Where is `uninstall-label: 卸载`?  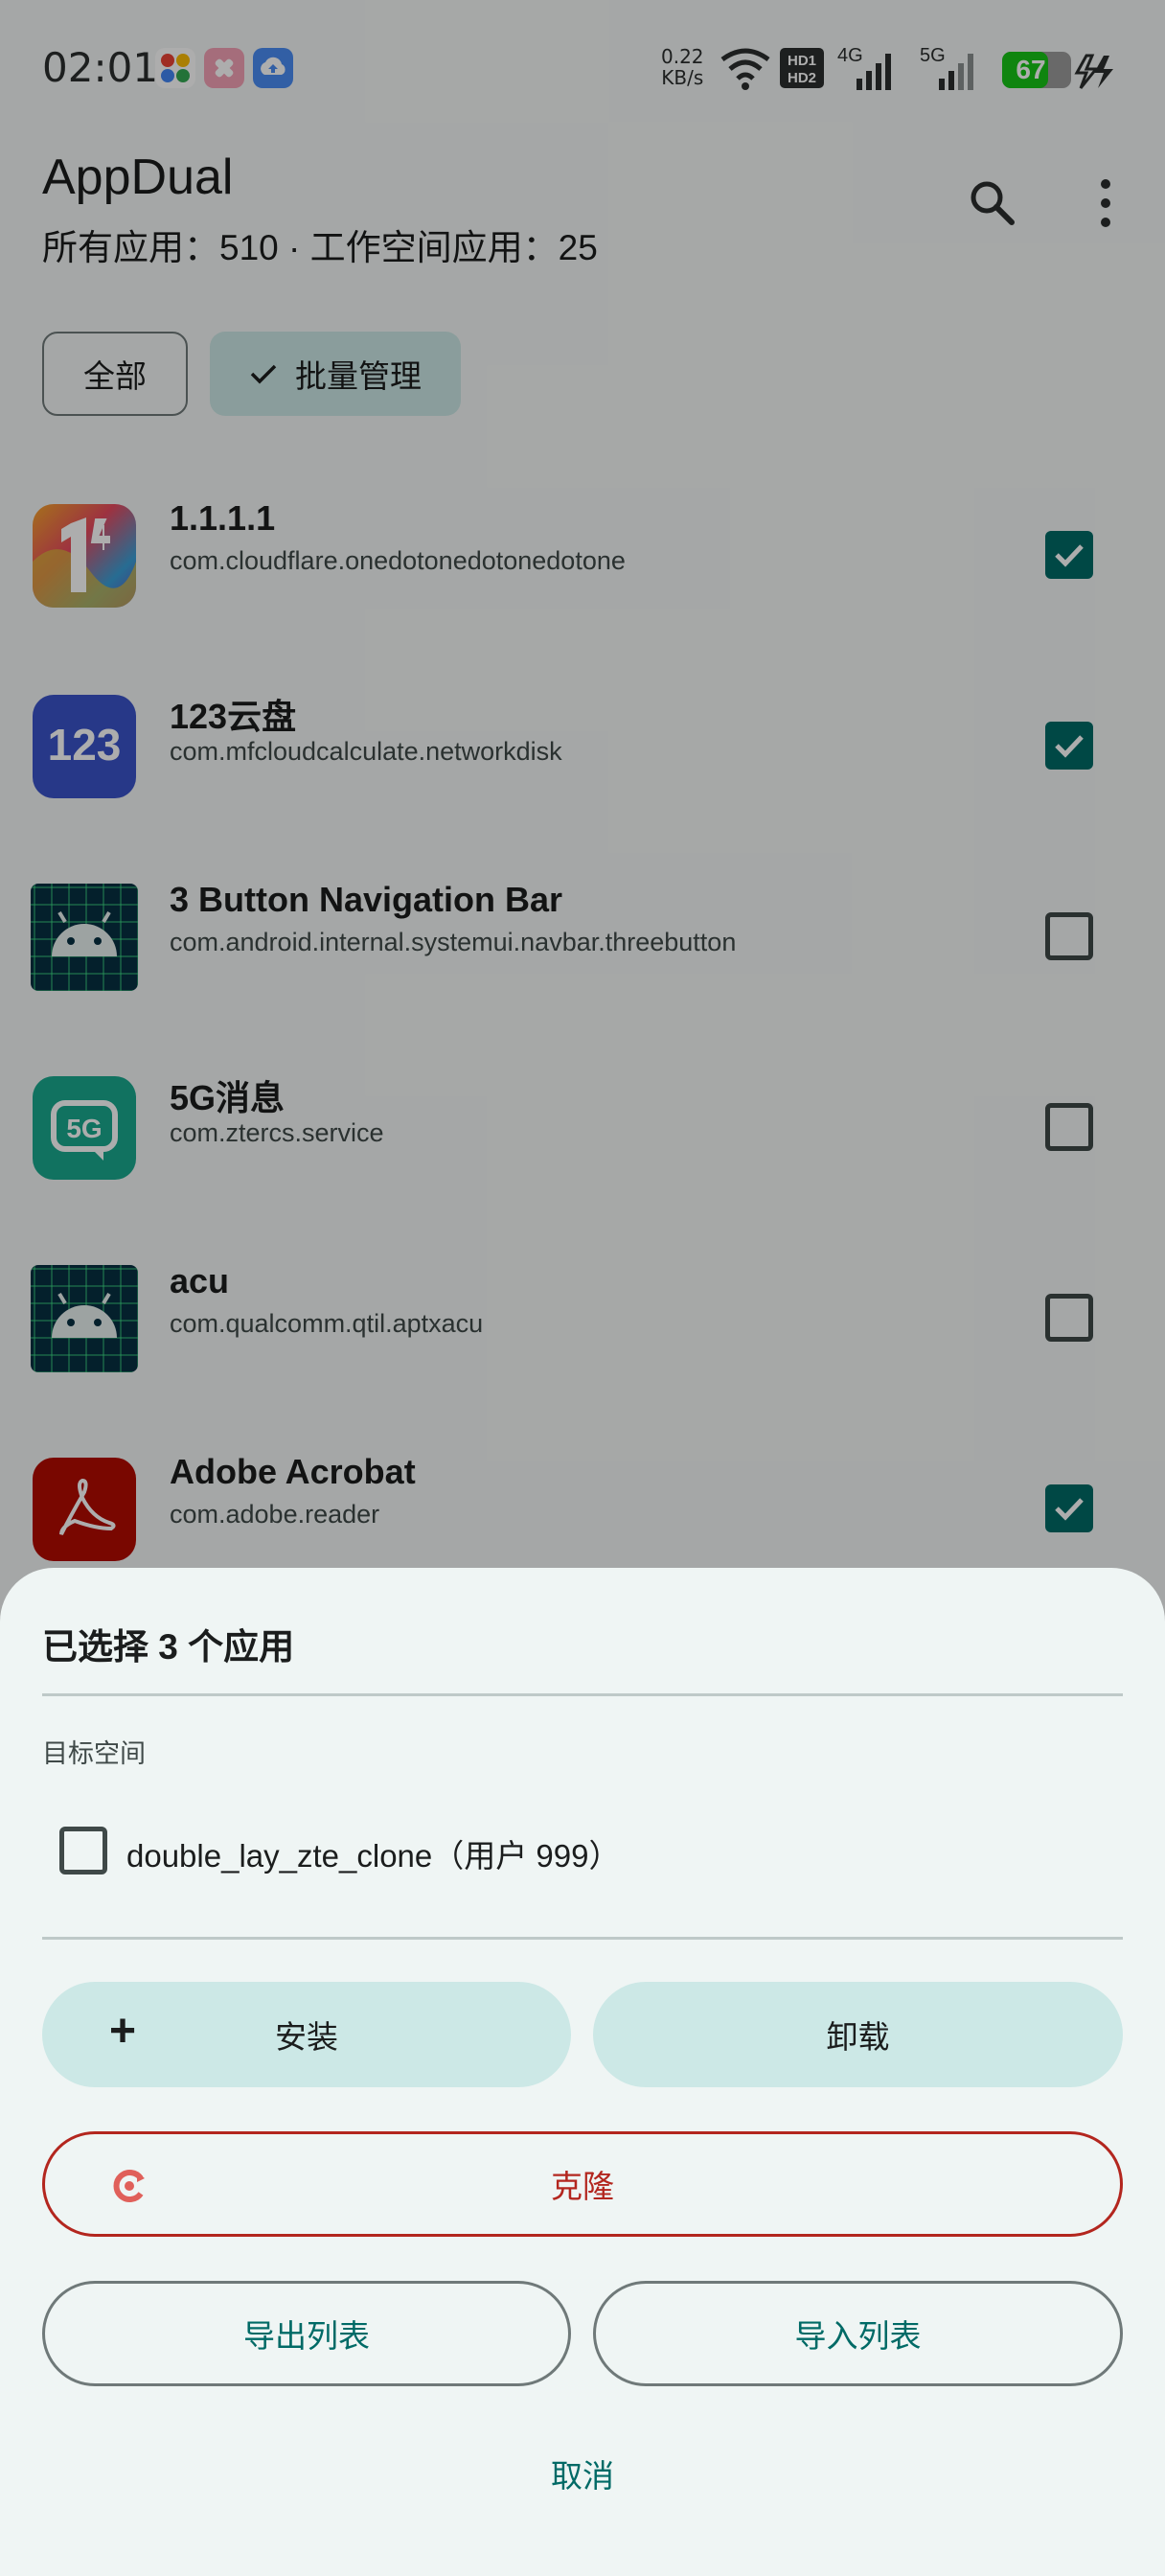
uninstall-label: 卸载 is located at coordinates (858, 2037).